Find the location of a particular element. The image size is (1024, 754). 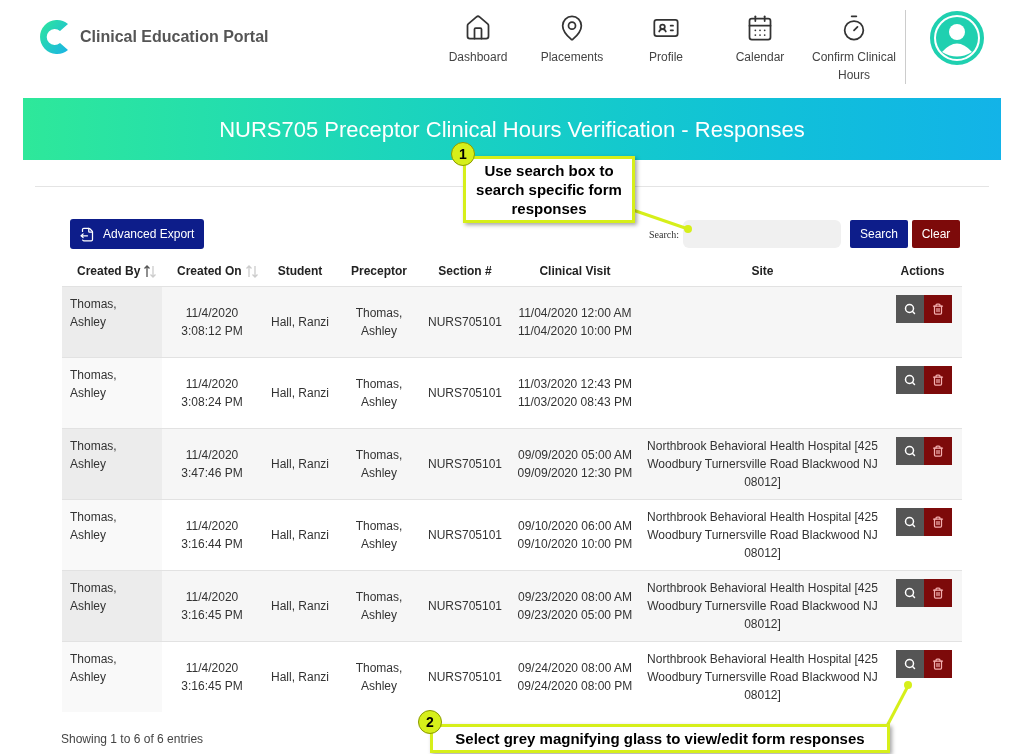

step-number-badge: 2 is located at coordinates (430, 722).